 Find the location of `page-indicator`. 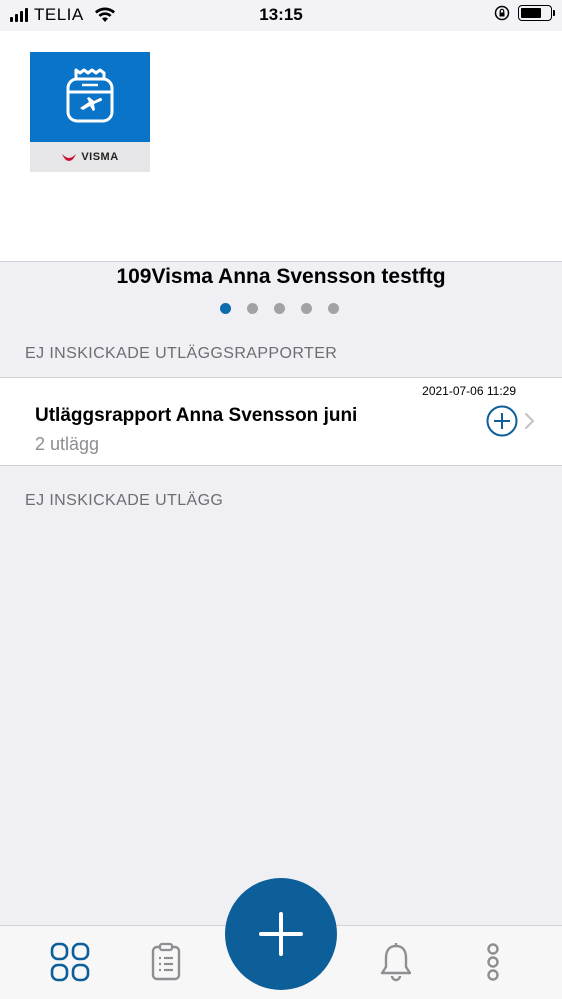

page-indicator is located at coordinates (279, 308).